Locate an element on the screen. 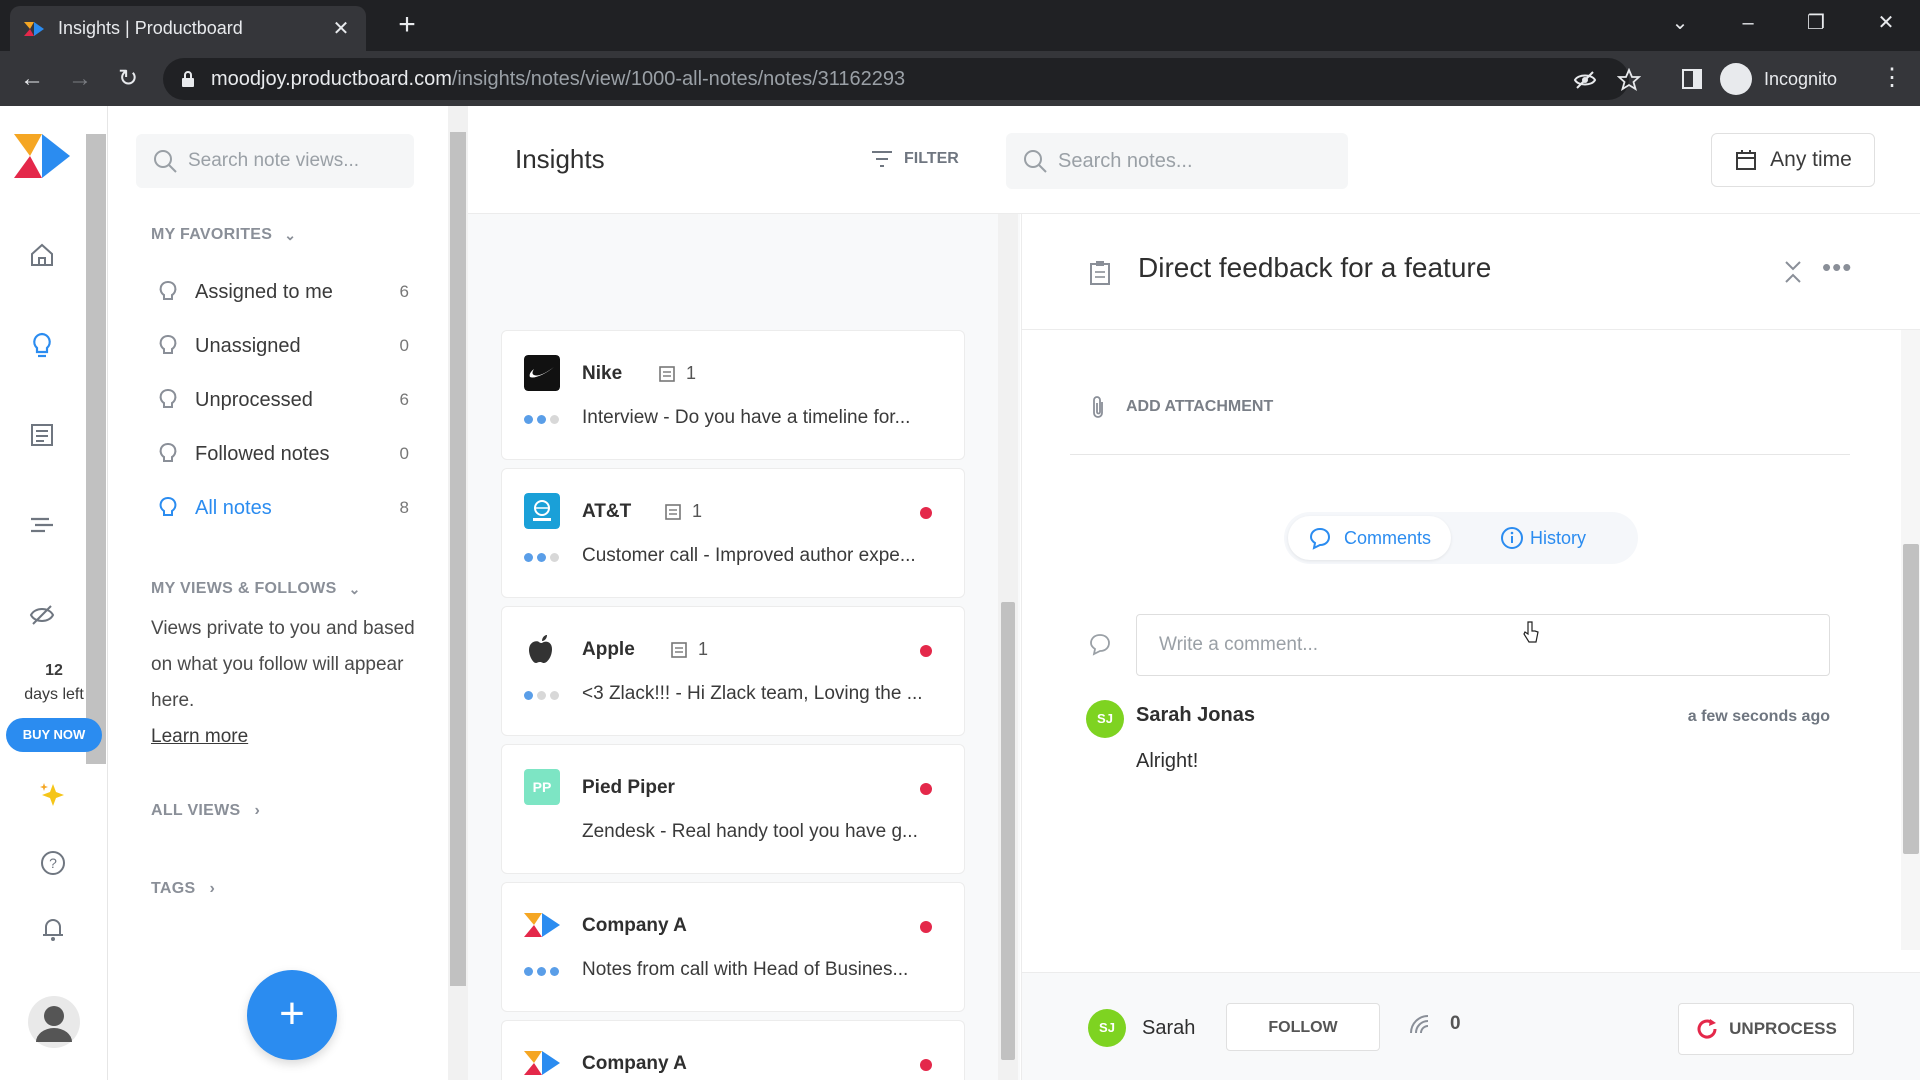 Image resolution: width=1920 pixels, height=1080 pixels. my-favorites-header: MY FAVORITES ⌄ is located at coordinates (223, 235).